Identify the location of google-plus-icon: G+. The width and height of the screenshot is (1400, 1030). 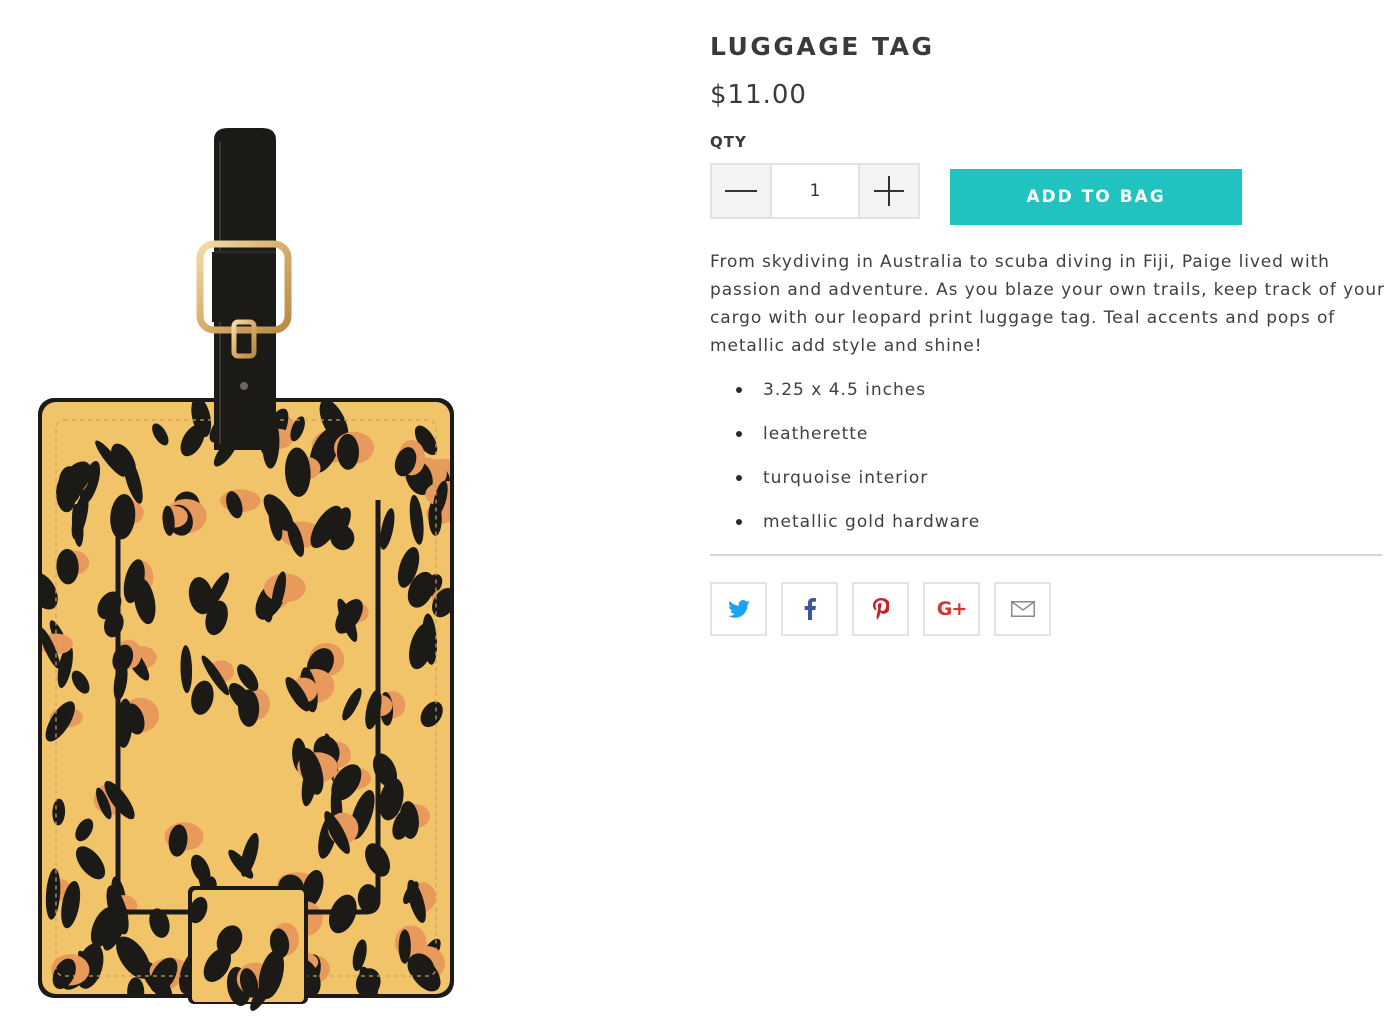
(951, 609).